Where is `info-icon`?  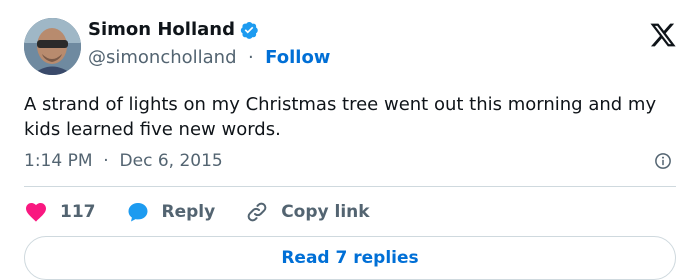
info-icon is located at coordinates (663, 161).